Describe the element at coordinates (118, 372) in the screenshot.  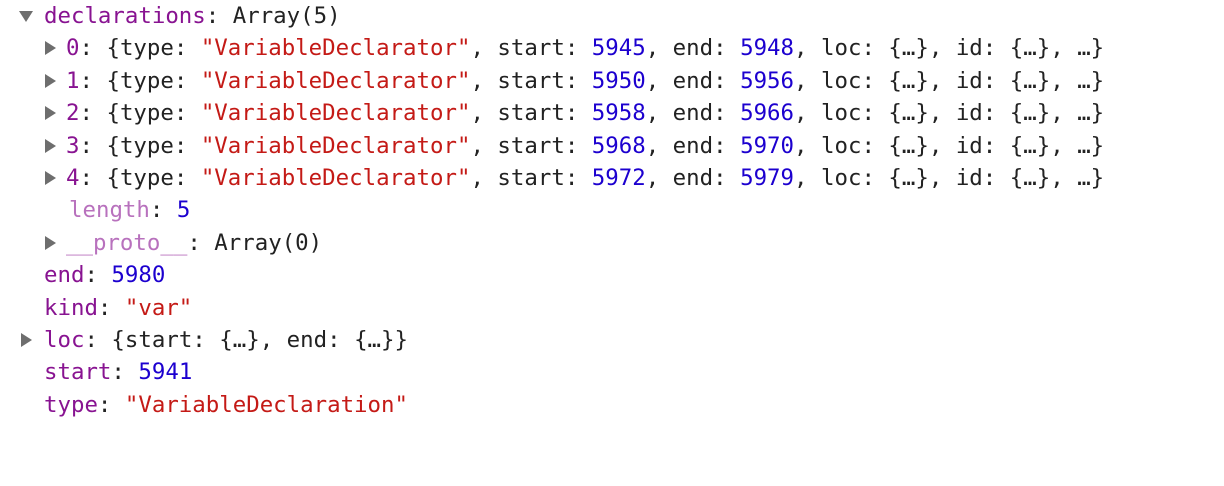
I see `start-entry: start: 5941` at that location.